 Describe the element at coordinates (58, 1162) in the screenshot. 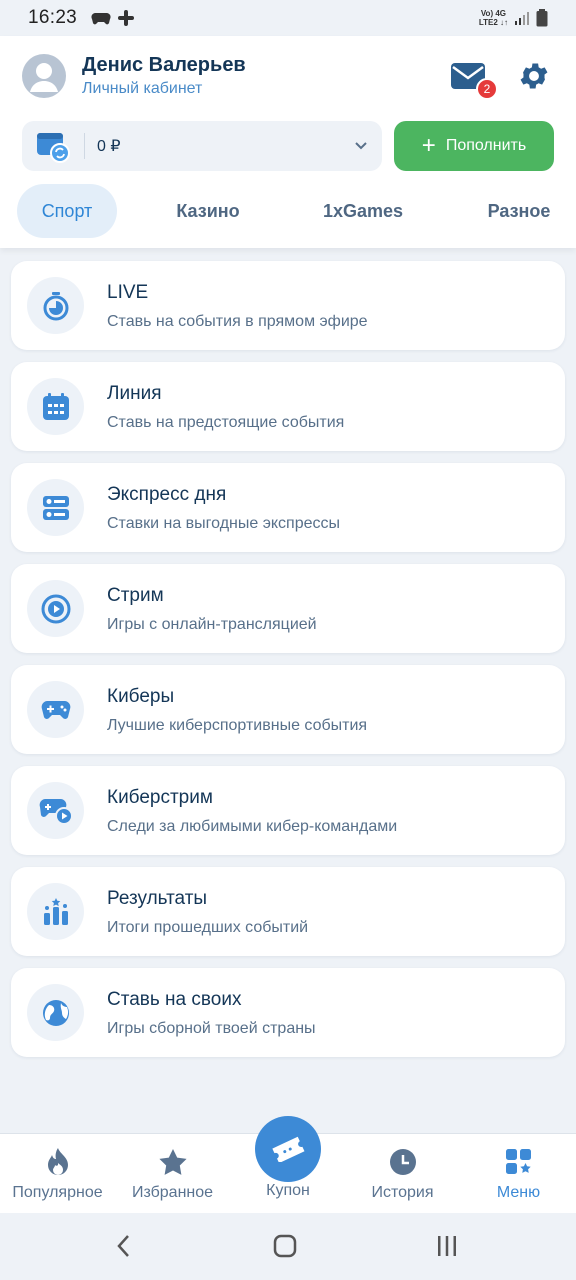

I see `flame-icon` at that location.